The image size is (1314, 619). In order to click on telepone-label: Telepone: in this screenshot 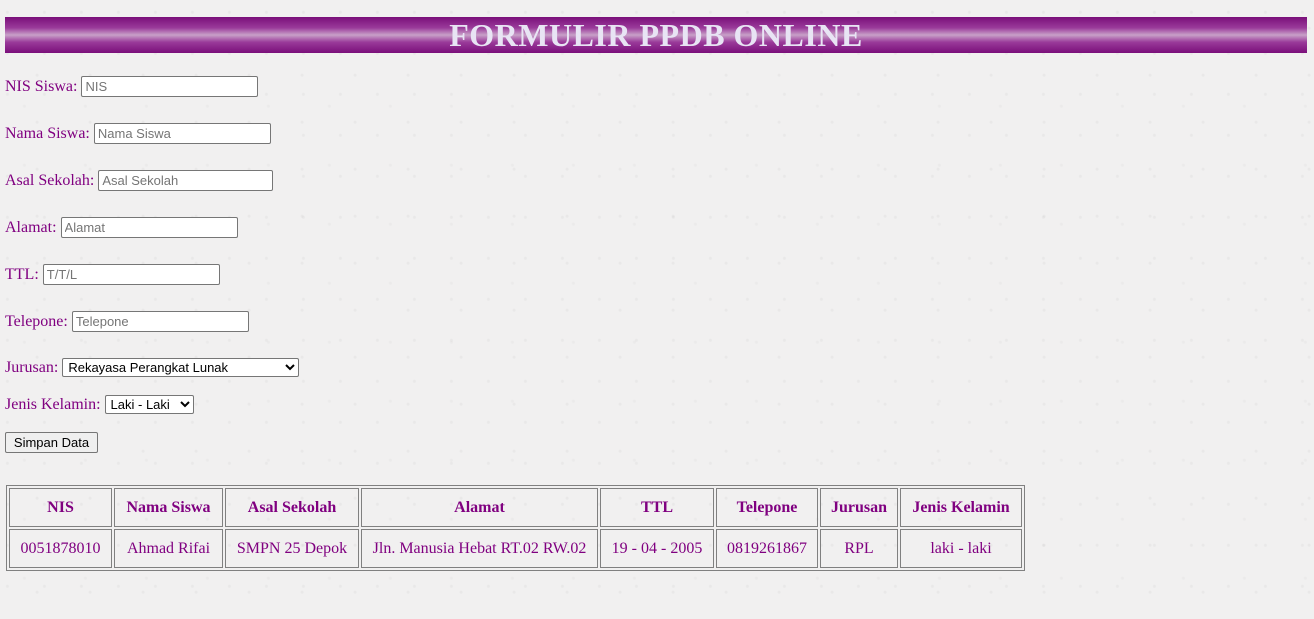, I will do `click(36, 321)`.